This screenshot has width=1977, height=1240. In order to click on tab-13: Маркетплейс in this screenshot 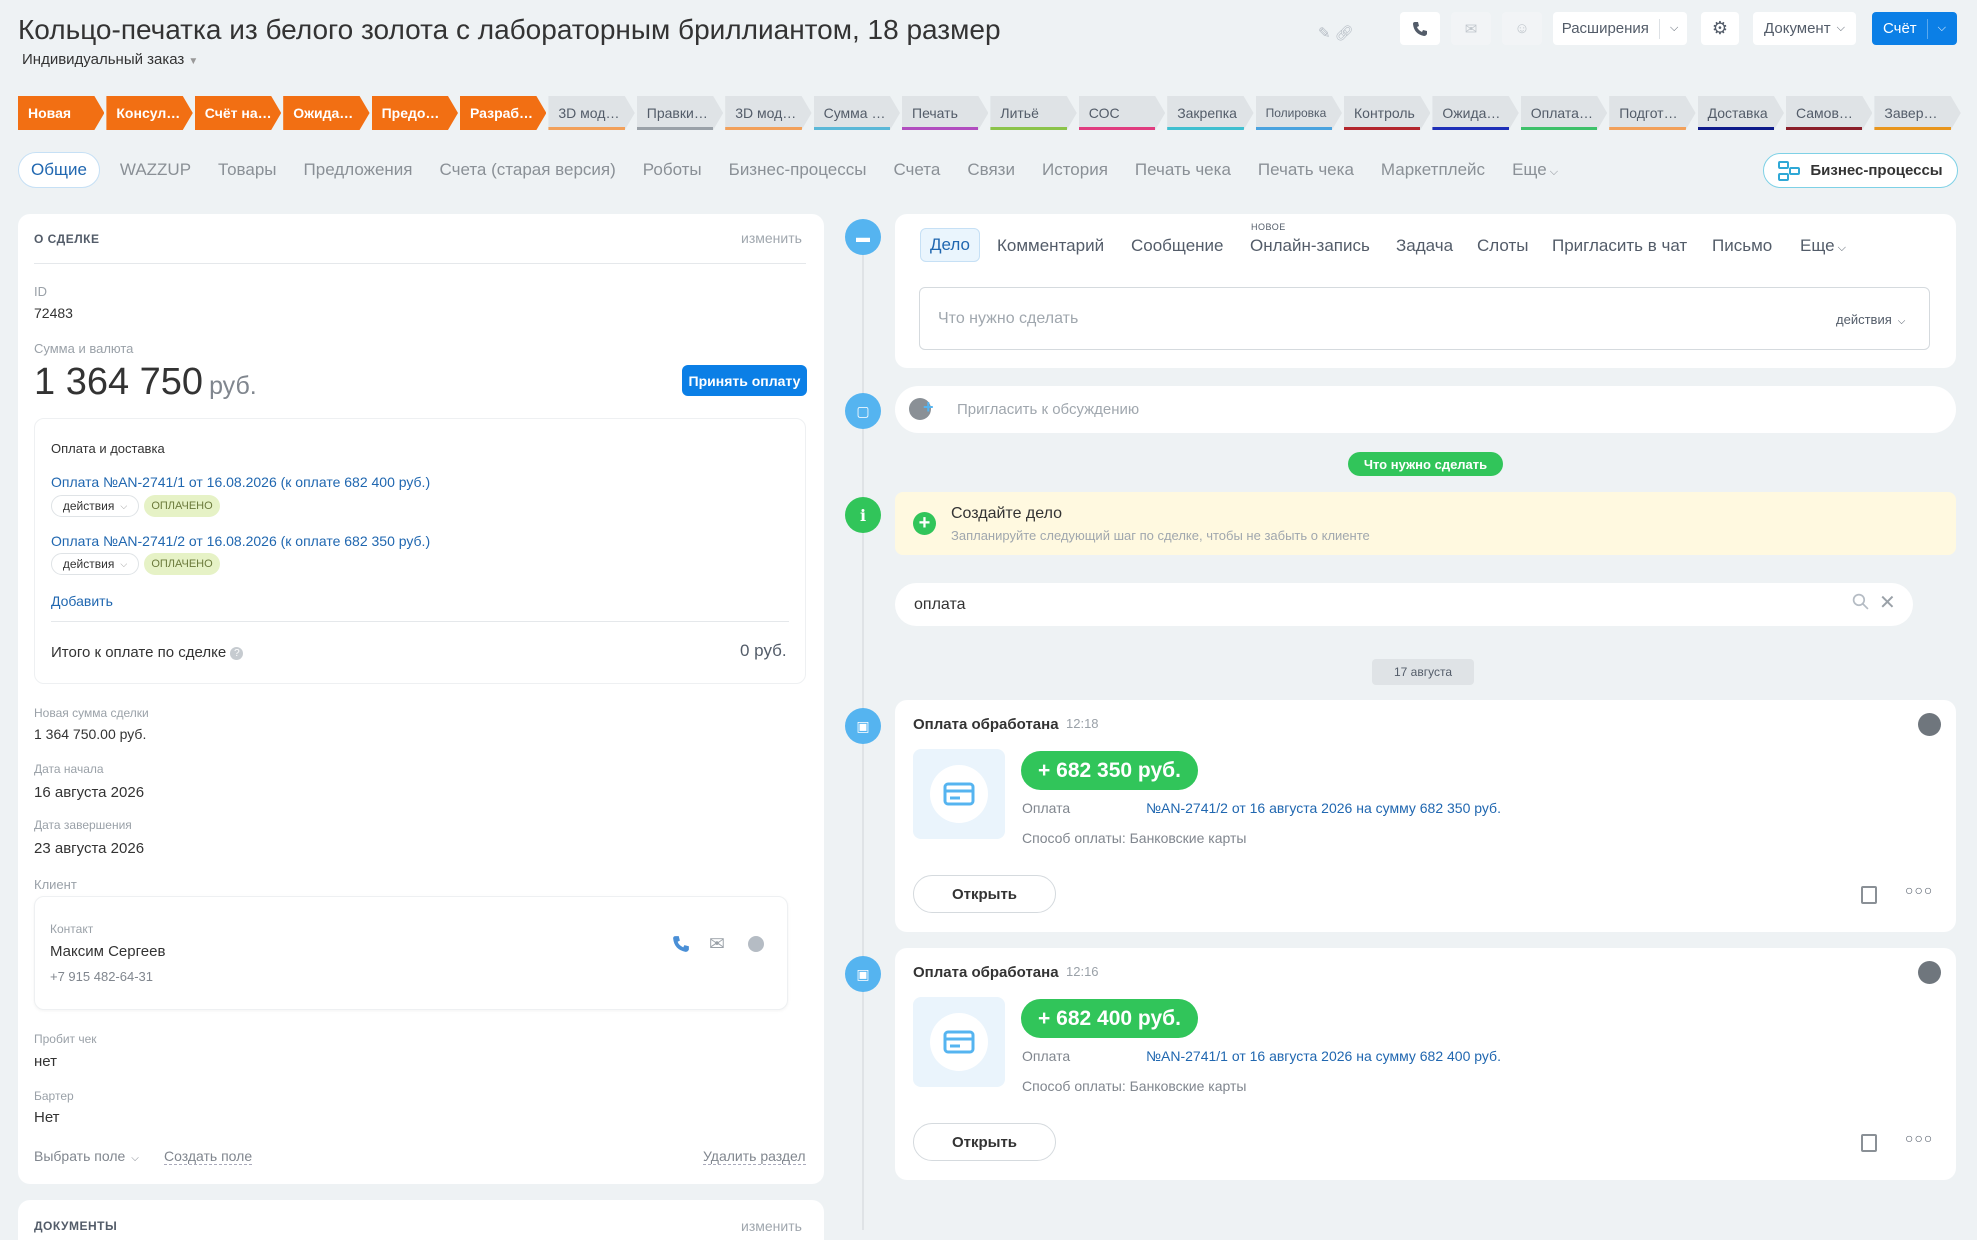, I will do `click(1433, 170)`.